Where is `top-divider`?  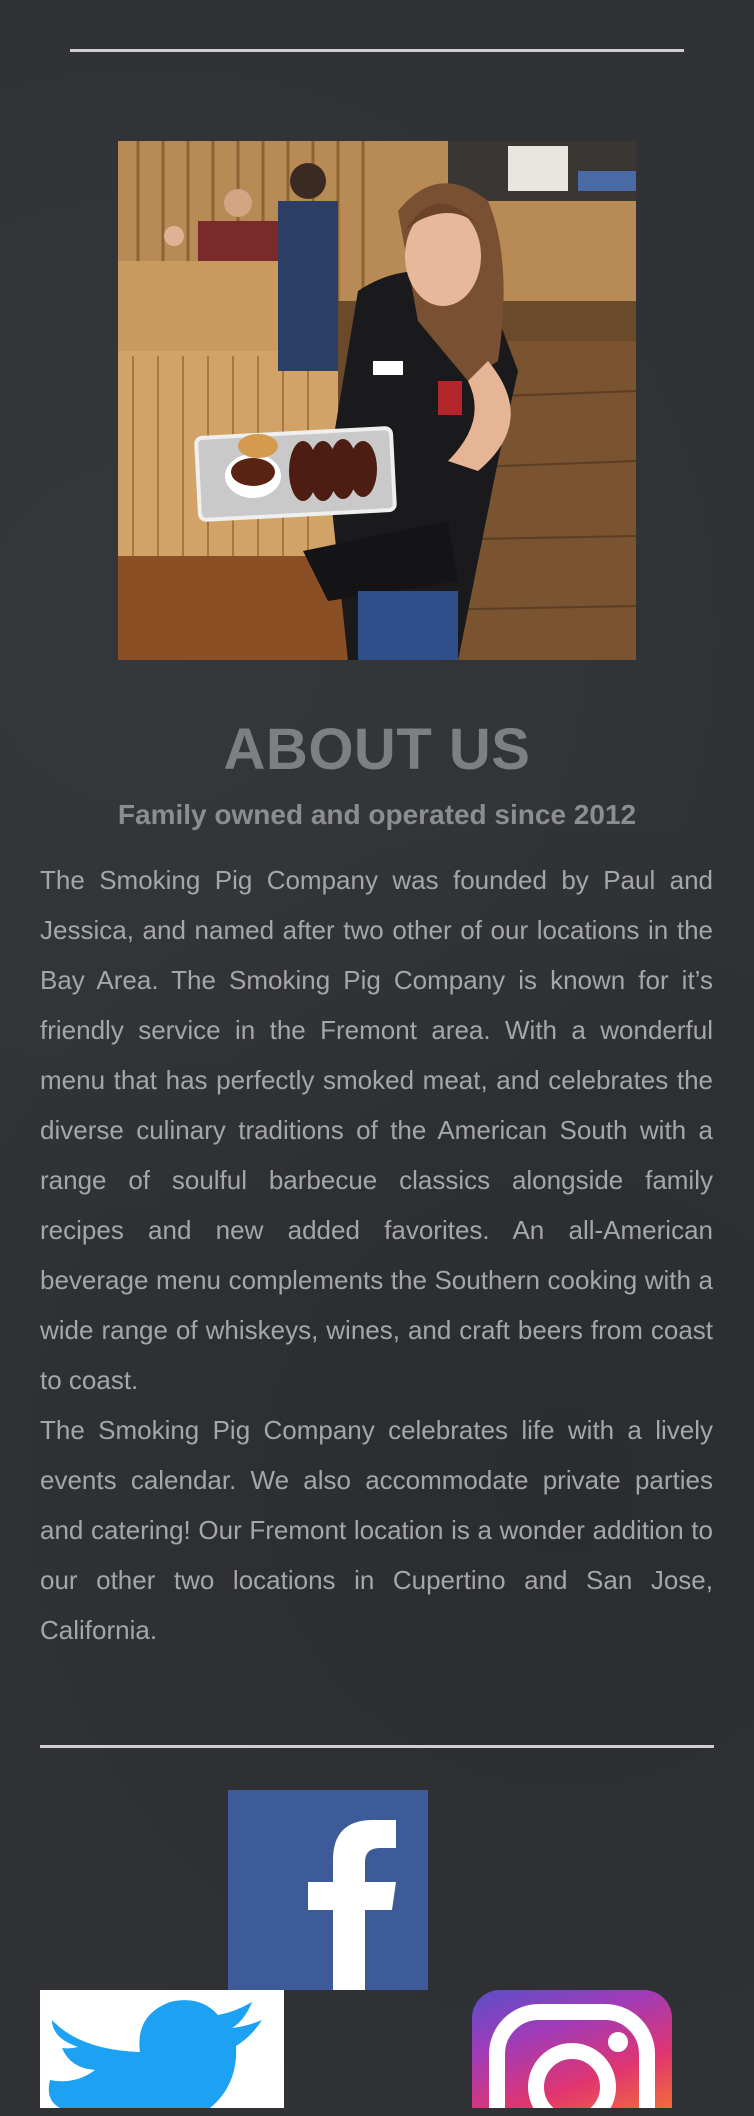 top-divider is located at coordinates (377, 50).